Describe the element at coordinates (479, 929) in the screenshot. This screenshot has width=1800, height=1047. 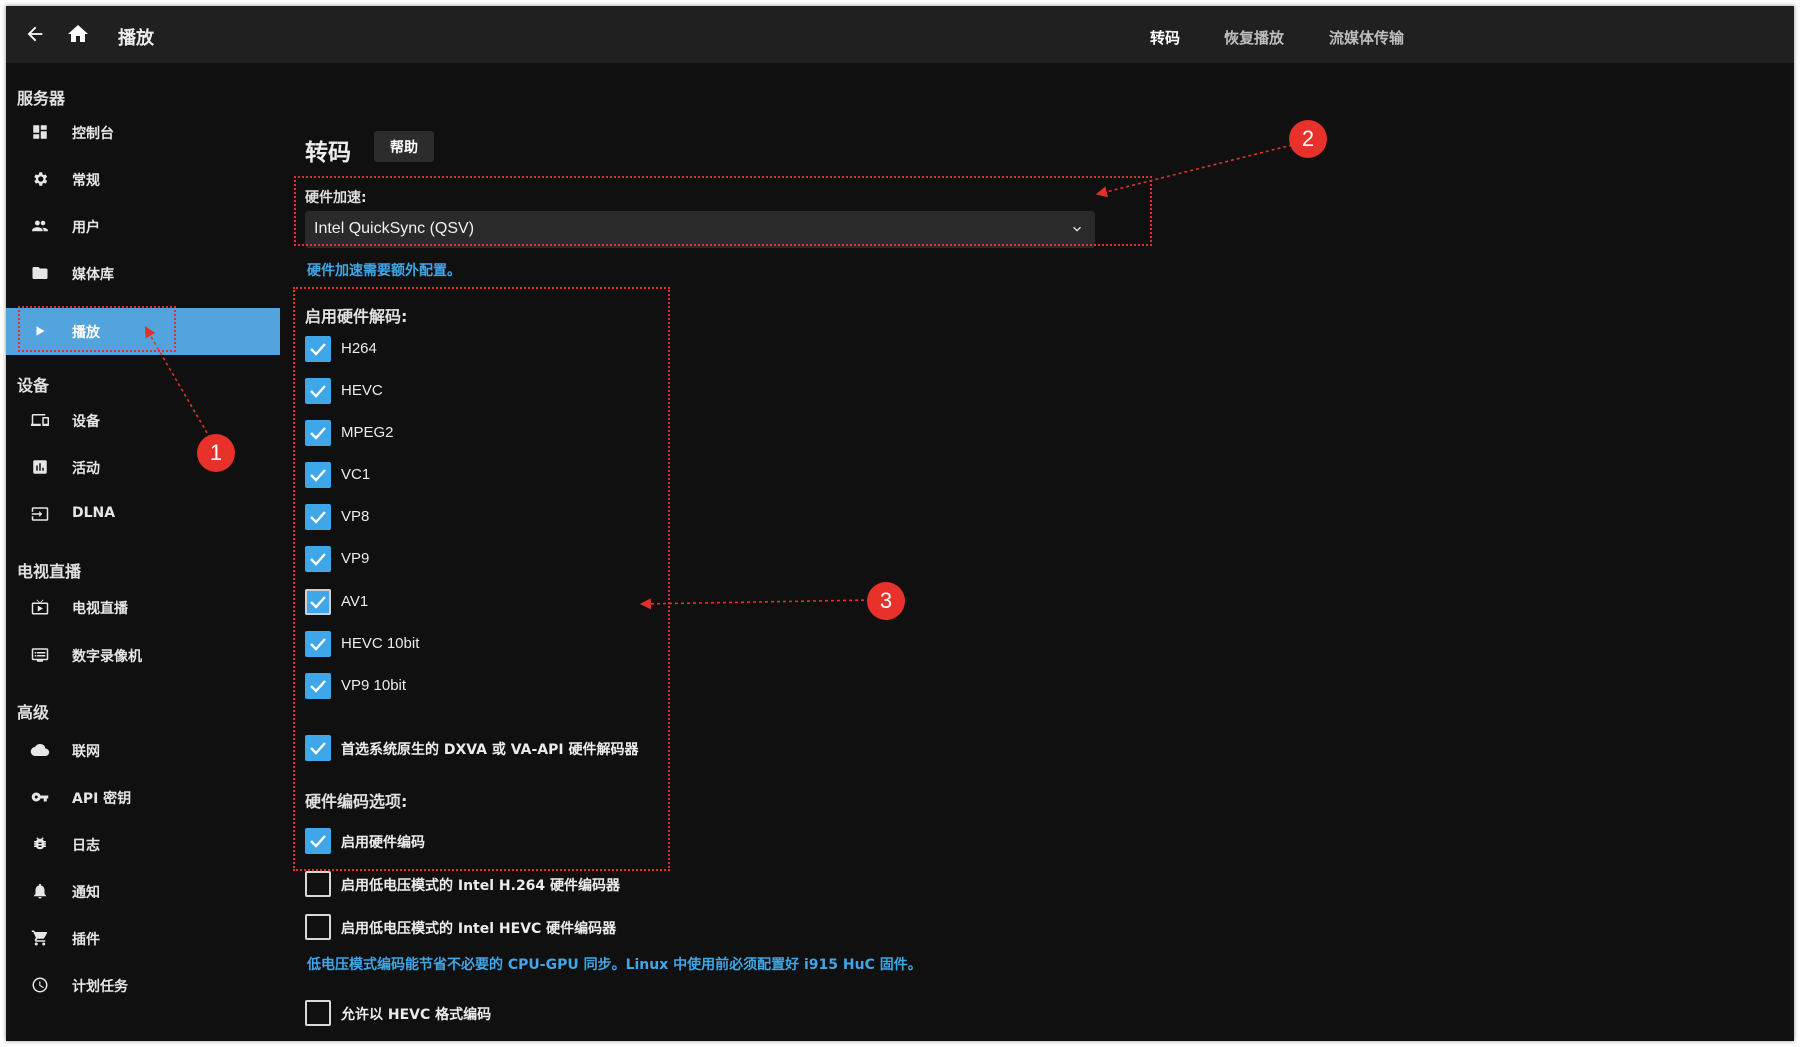
I see `low-power-hevc-label: 启用低电压模式的 Intel HEVC 硬件编码器` at that location.